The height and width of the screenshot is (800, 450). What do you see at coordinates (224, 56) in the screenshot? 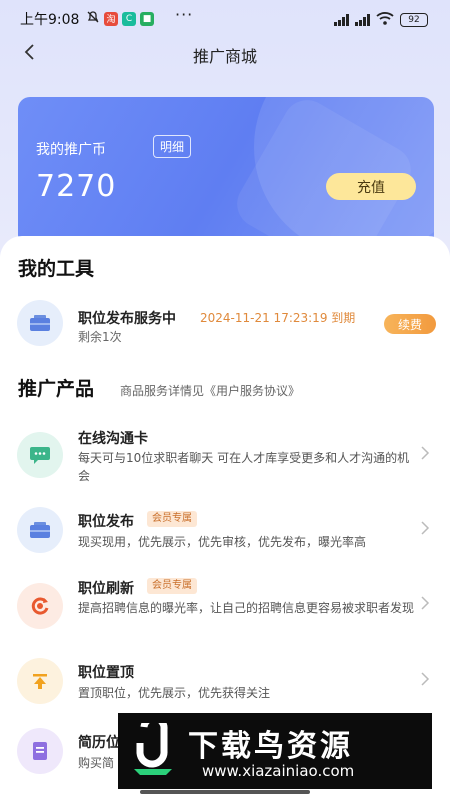
I see `page-title: 推广商城` at bounding box center [224, 56].